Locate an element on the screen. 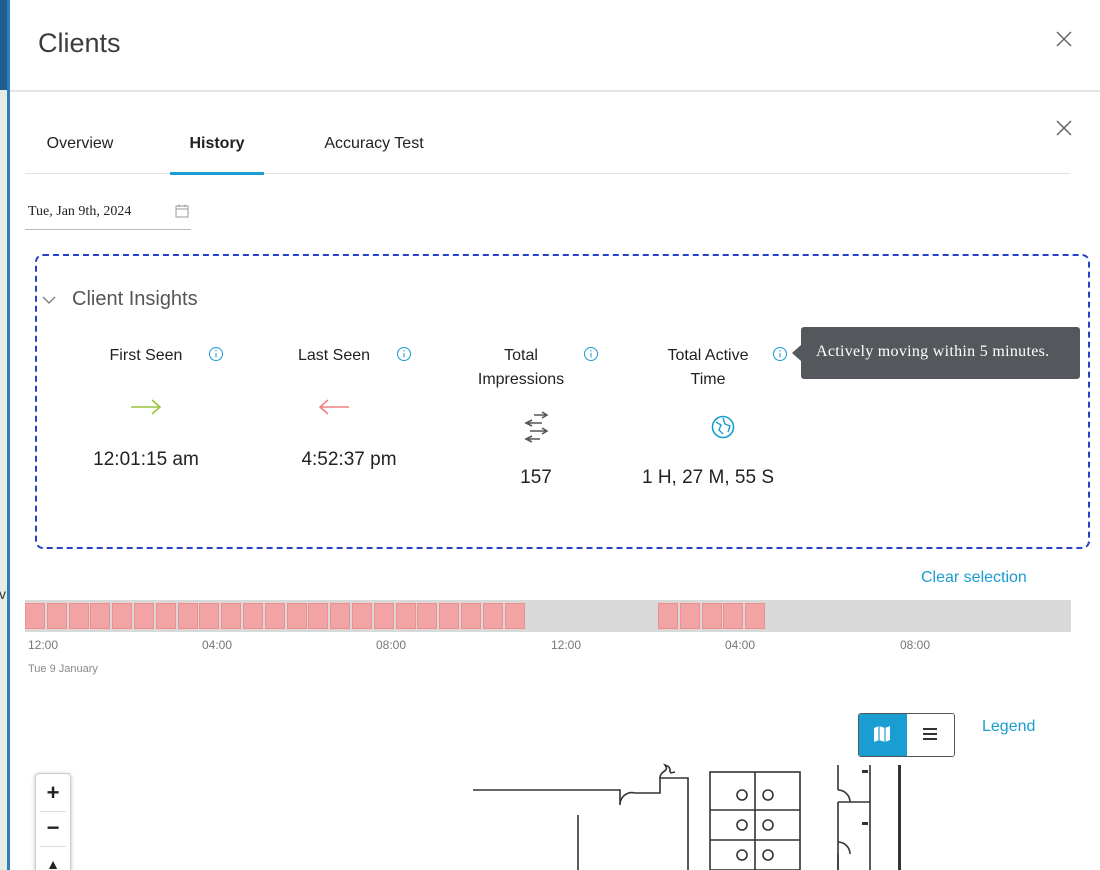 The width and height of the screenshot is (1100, 870). tab-bar: Overview History Accuracy Test is located at coordinates (547, 147).